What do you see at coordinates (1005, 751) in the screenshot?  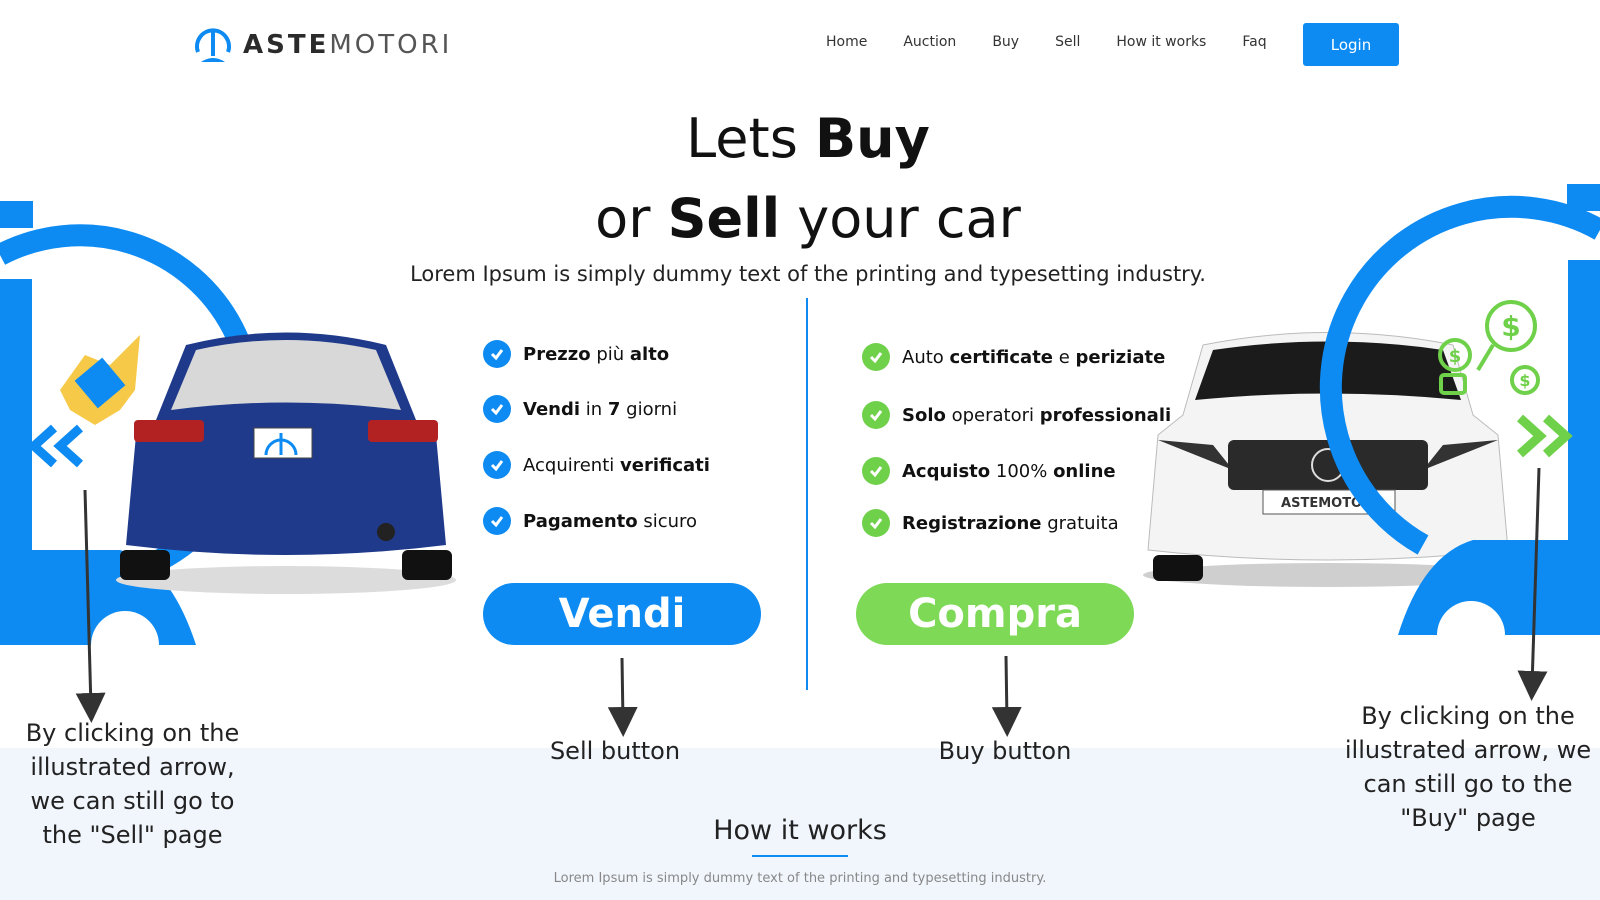 I see `buy-button-annotation: Buy button` at bounding box center [1005, 751].